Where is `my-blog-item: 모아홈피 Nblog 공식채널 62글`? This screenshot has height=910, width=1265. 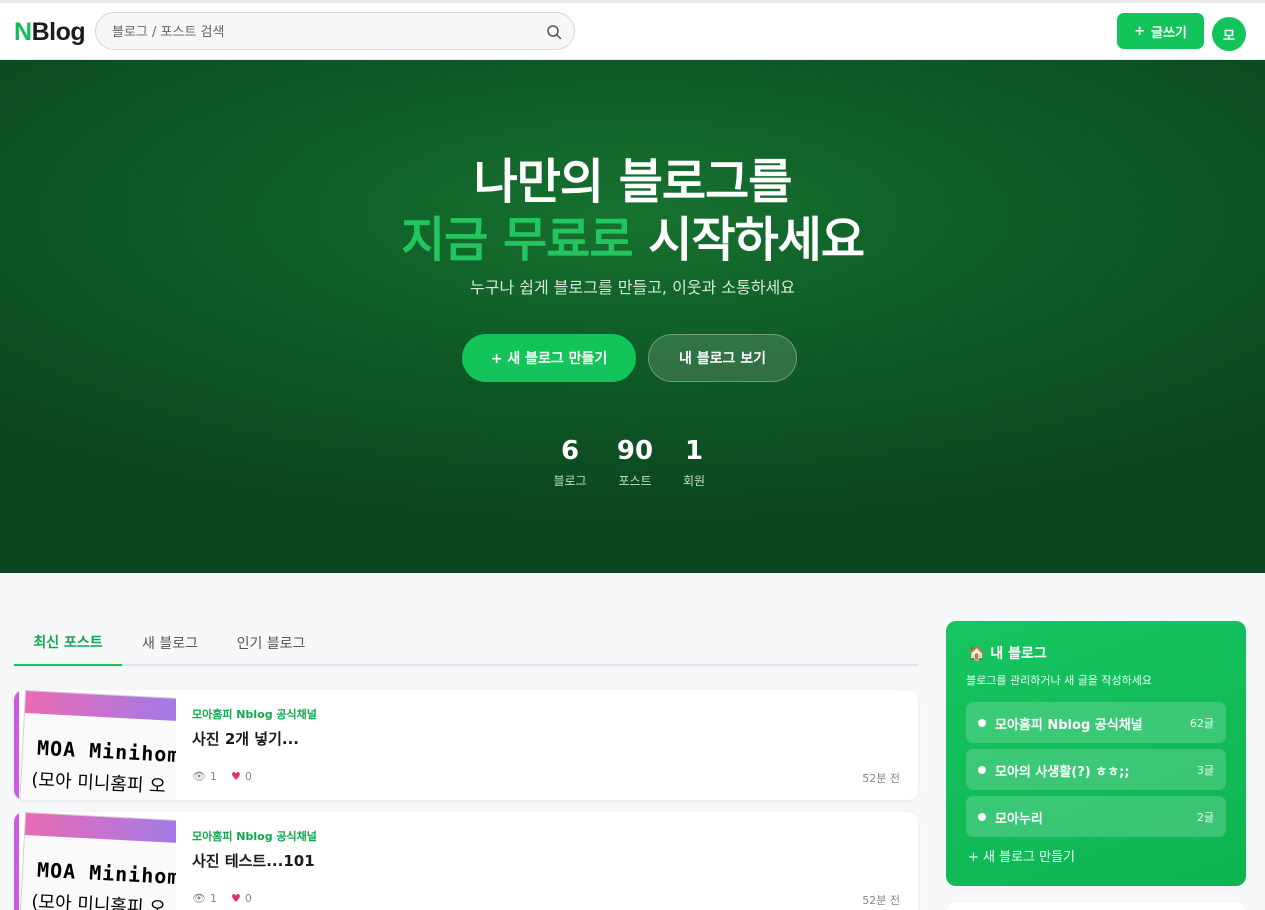 my-blog-item: 모아홈피 Nblog 공식채널 62글 is located at coordinates (1096, 722).